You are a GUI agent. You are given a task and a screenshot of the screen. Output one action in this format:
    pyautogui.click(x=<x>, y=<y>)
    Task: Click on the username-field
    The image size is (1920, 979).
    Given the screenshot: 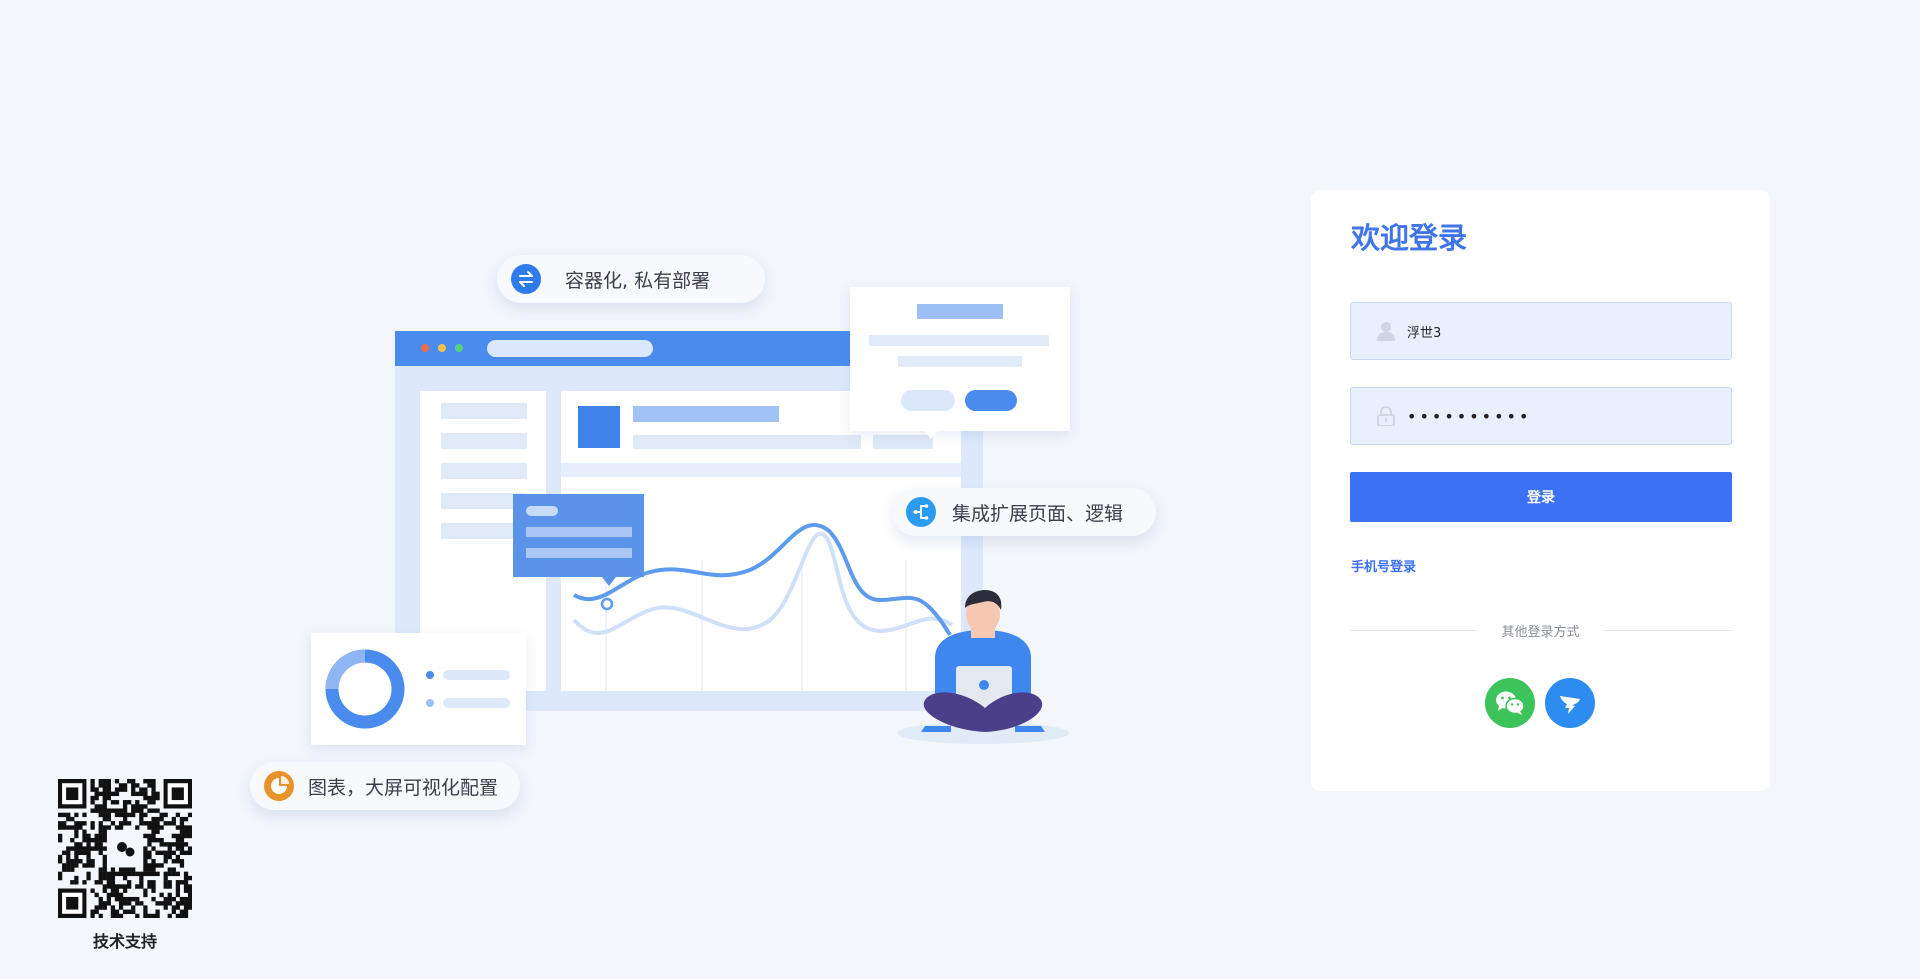 What is the action you would take?
    pyautogui.click(x=1541, y=331)
    